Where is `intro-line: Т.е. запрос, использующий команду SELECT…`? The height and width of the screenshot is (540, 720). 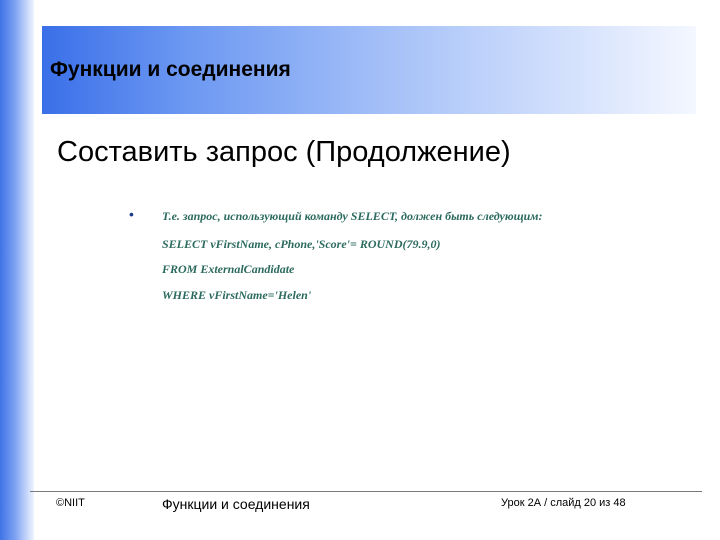 intro-line: Т.е. запрос, использующий команду SELECT… is located at coordinates (352, 216).